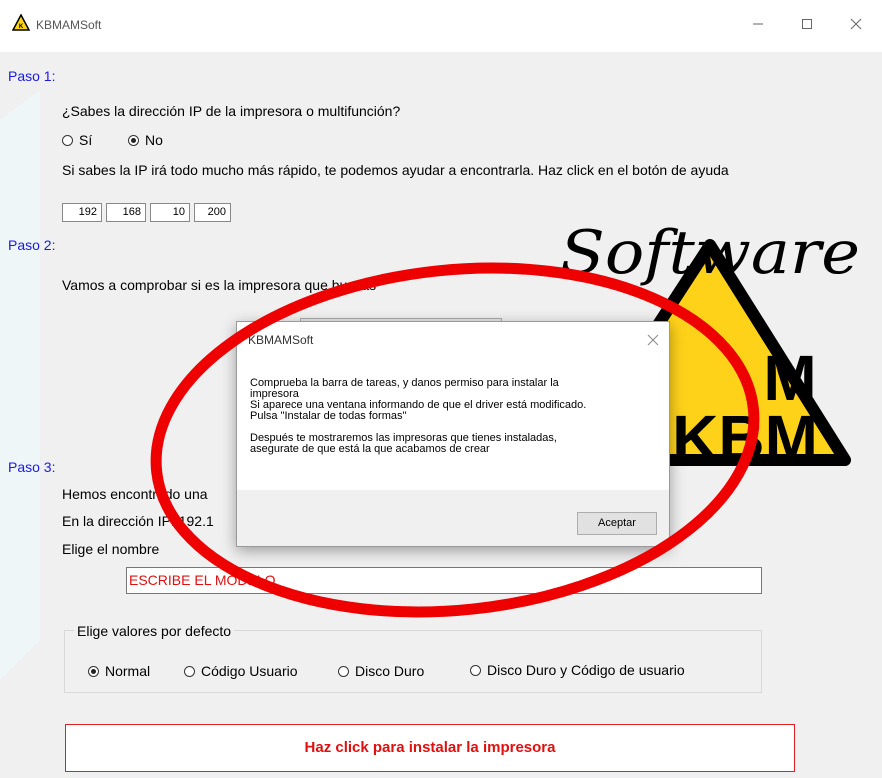 This screenshot has width=882, height=778. What do you see at coordinates (133, 140) in the screenshot?
I see `radio-no-circle` at bounding box center [133, 140].